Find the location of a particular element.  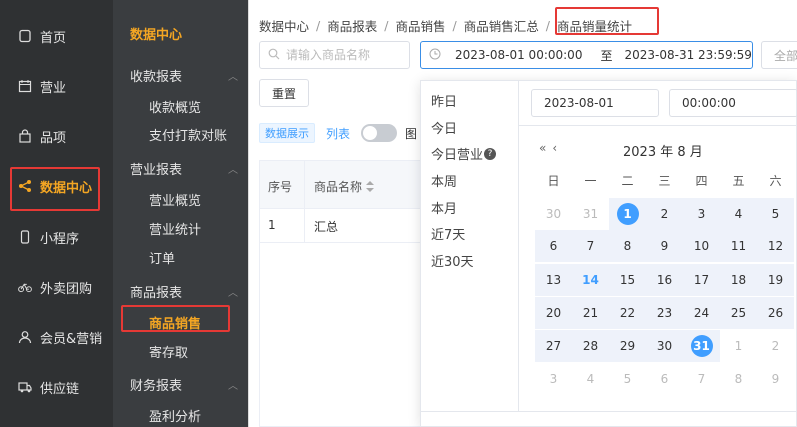

column-header-index: 序号 is located at coordinates (280, 187).